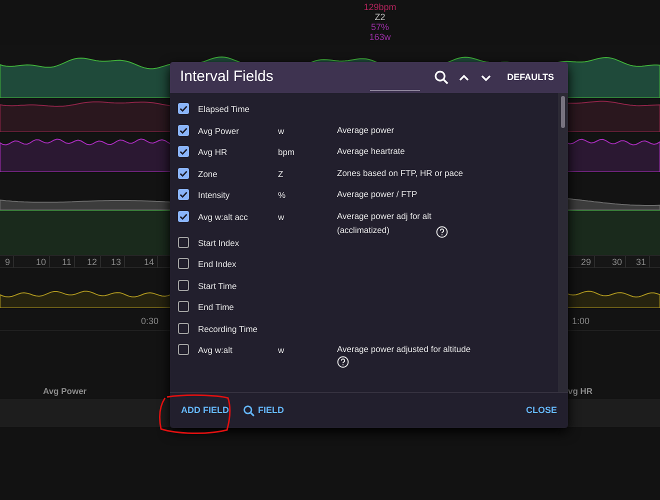 The image size is (660, 500). I want to click on field-name: Intensity, so click(214, 195).